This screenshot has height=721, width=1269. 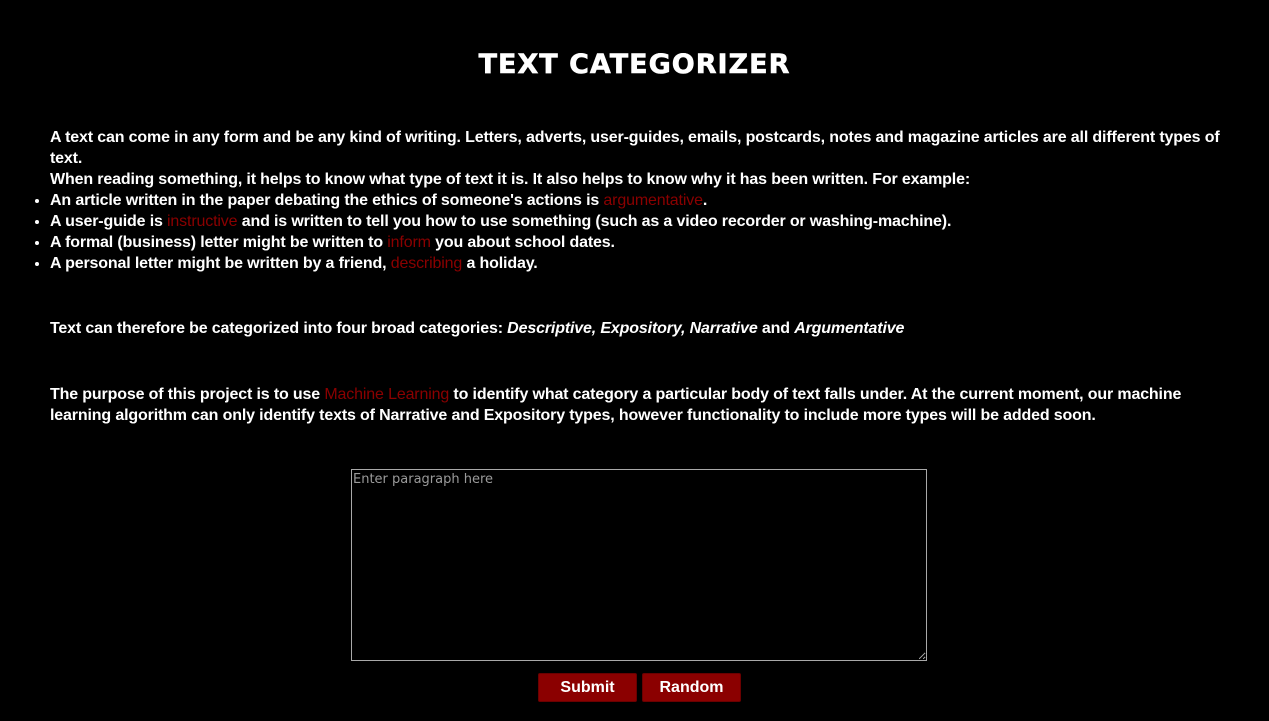 What do you see at coordinates (387, 394) in the screenshot?
I see `highlight-machine-learning: Machine Learning` at bounding box center [387, 394].